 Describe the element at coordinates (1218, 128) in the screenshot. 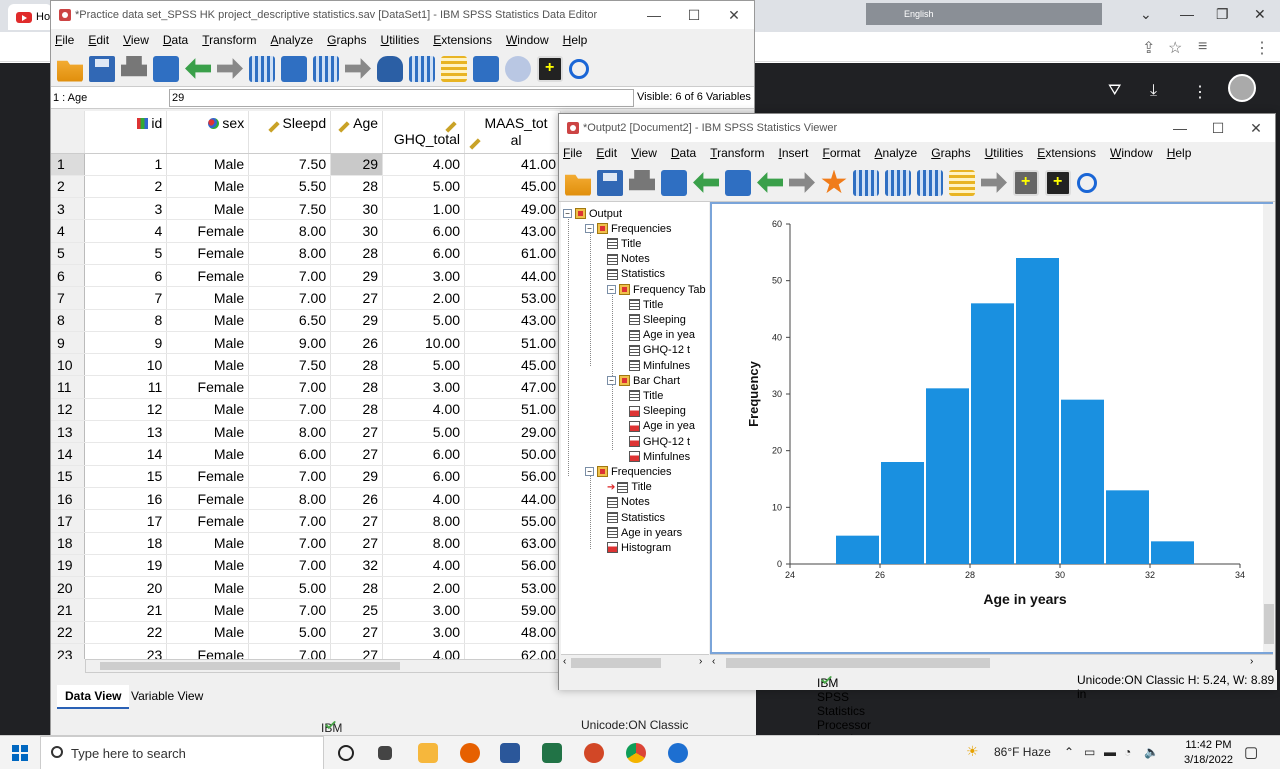

I see `maximize-icon: ☐` at that location.